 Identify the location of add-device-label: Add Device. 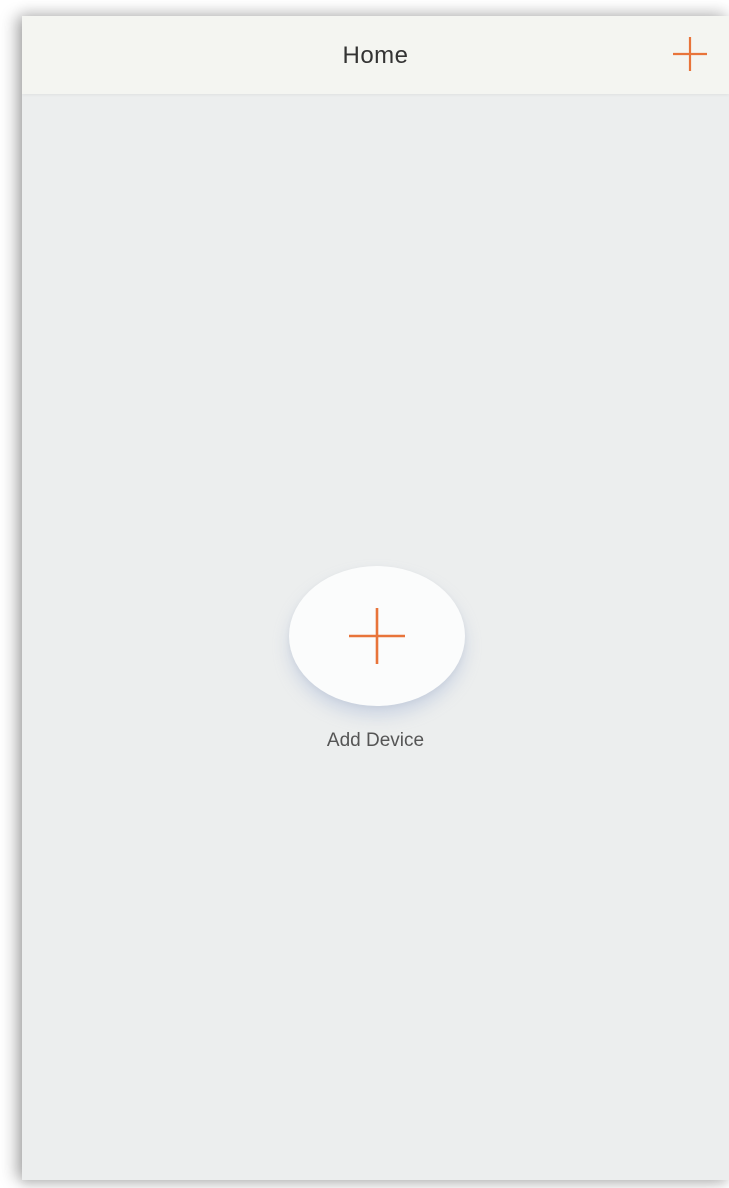
(375, 741).